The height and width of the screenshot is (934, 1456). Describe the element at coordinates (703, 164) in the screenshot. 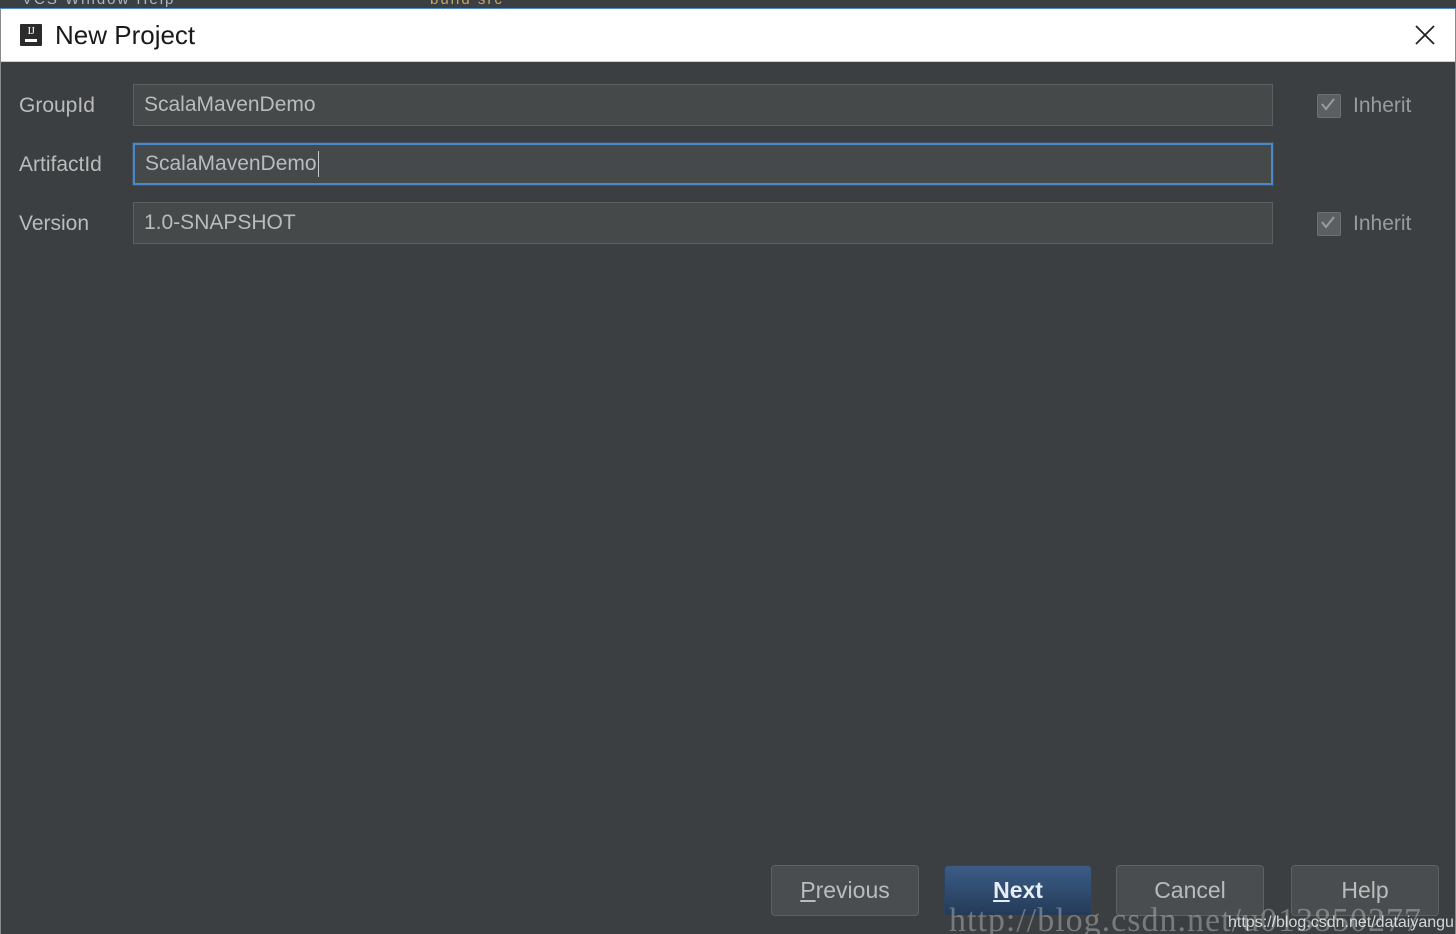

I see `artifactid-input: ScalaMavenDemo` at that location.